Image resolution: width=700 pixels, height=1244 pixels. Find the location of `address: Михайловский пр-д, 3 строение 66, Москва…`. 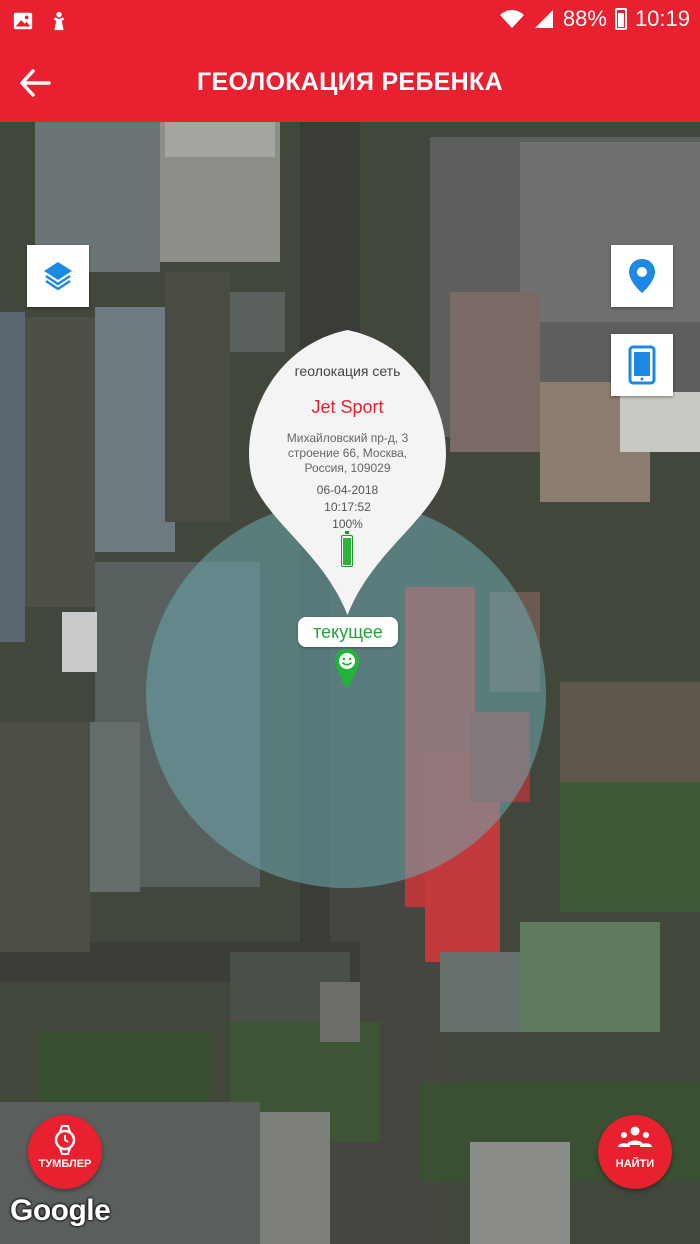

address: Михайловский пр-д, 3 строение 66, Москва… is located at coordinates (347, 453).